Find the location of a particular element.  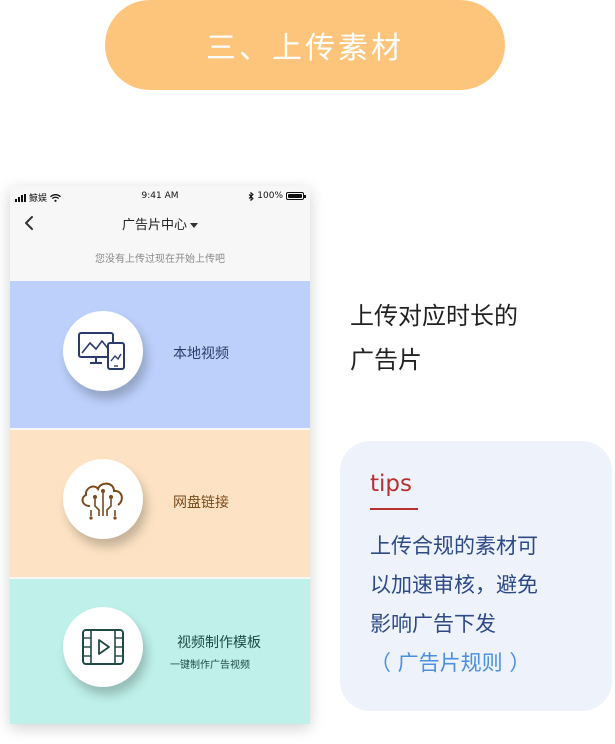

description-line: 上传对应时长的 is located at coordinates (434, 316).